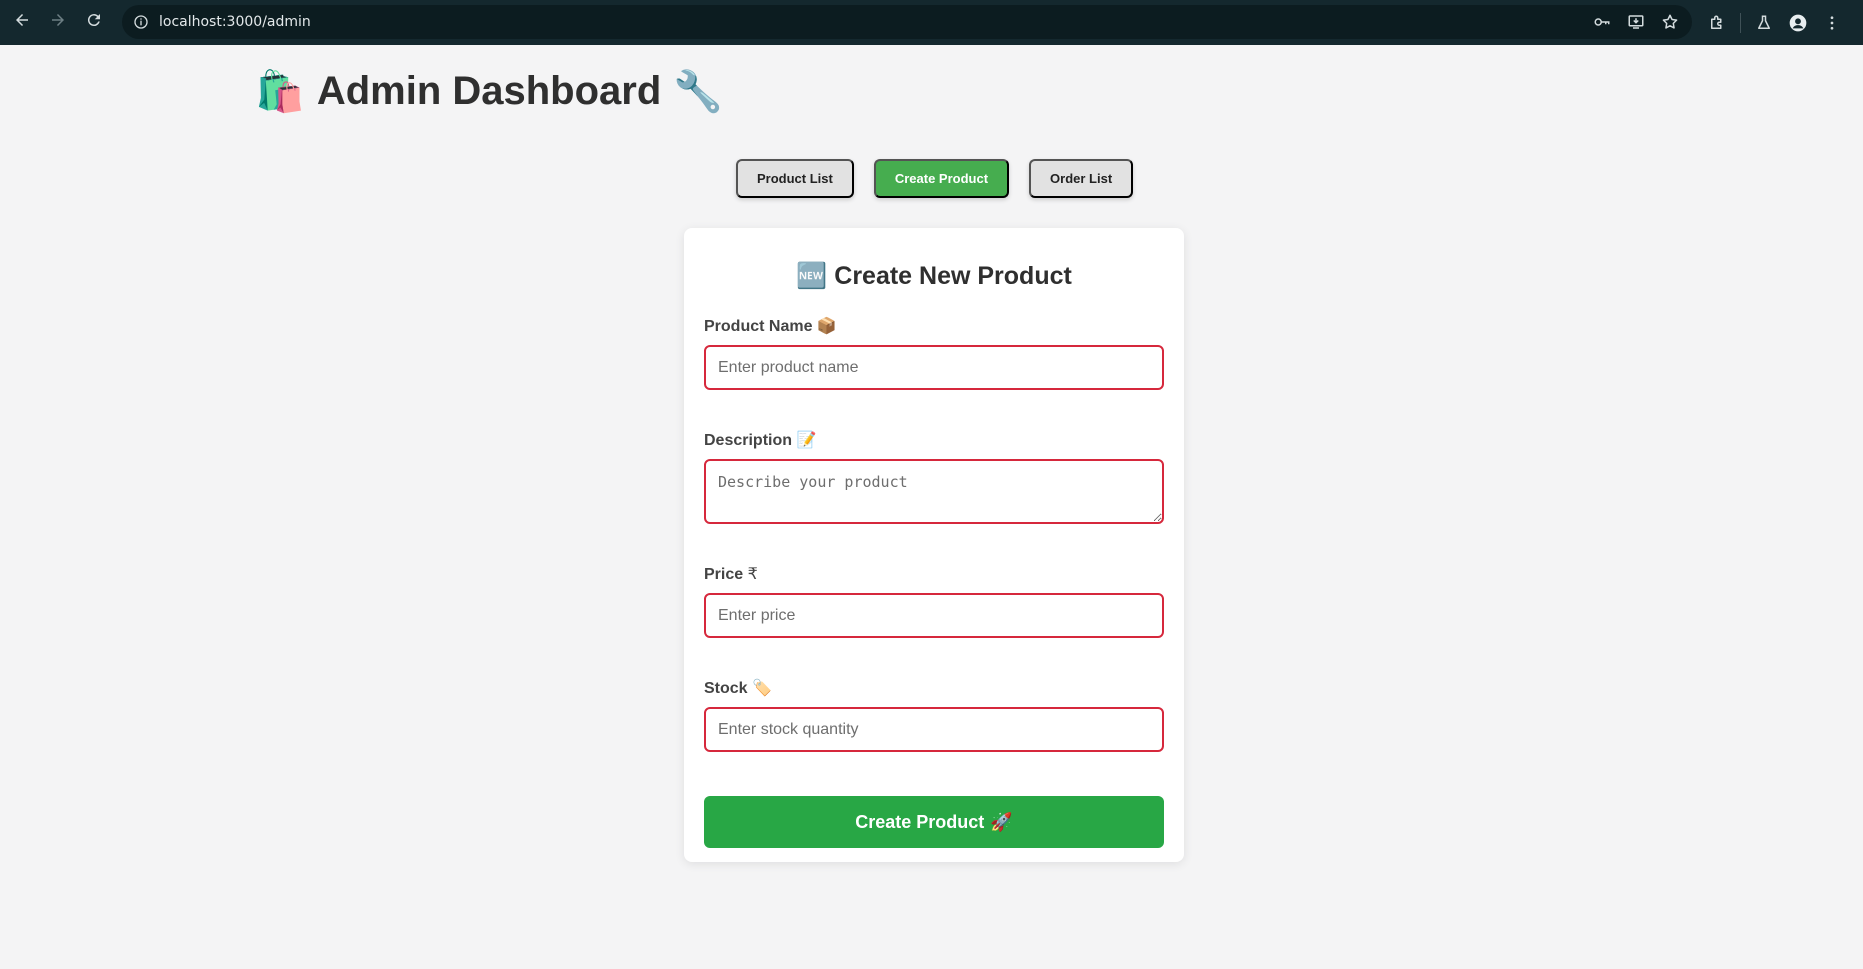 The height and width of the screenshot is (969, 1863). I want to click on description-label-text: Description, so click(748, 440).